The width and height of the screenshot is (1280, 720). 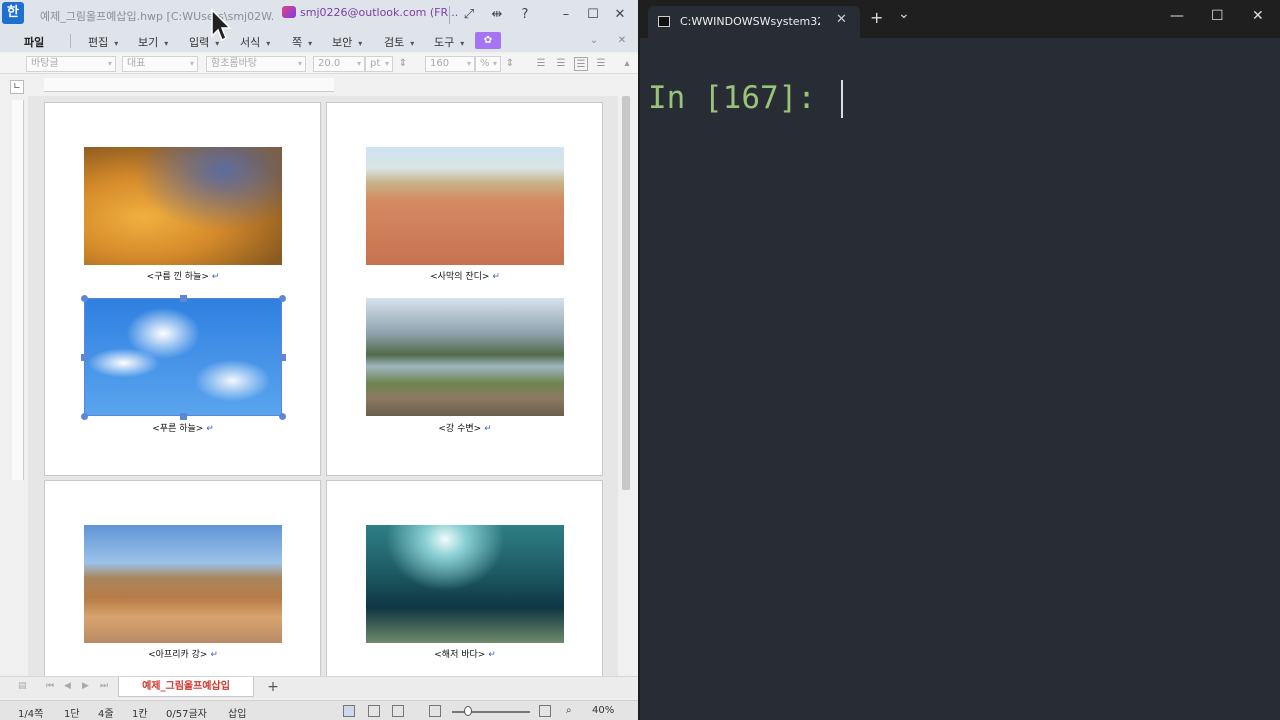 What do you see at coordinates (627, 64) in the screenshot?
I see `toolbar-more-icon: ▴` at bounding box center [627, 64].